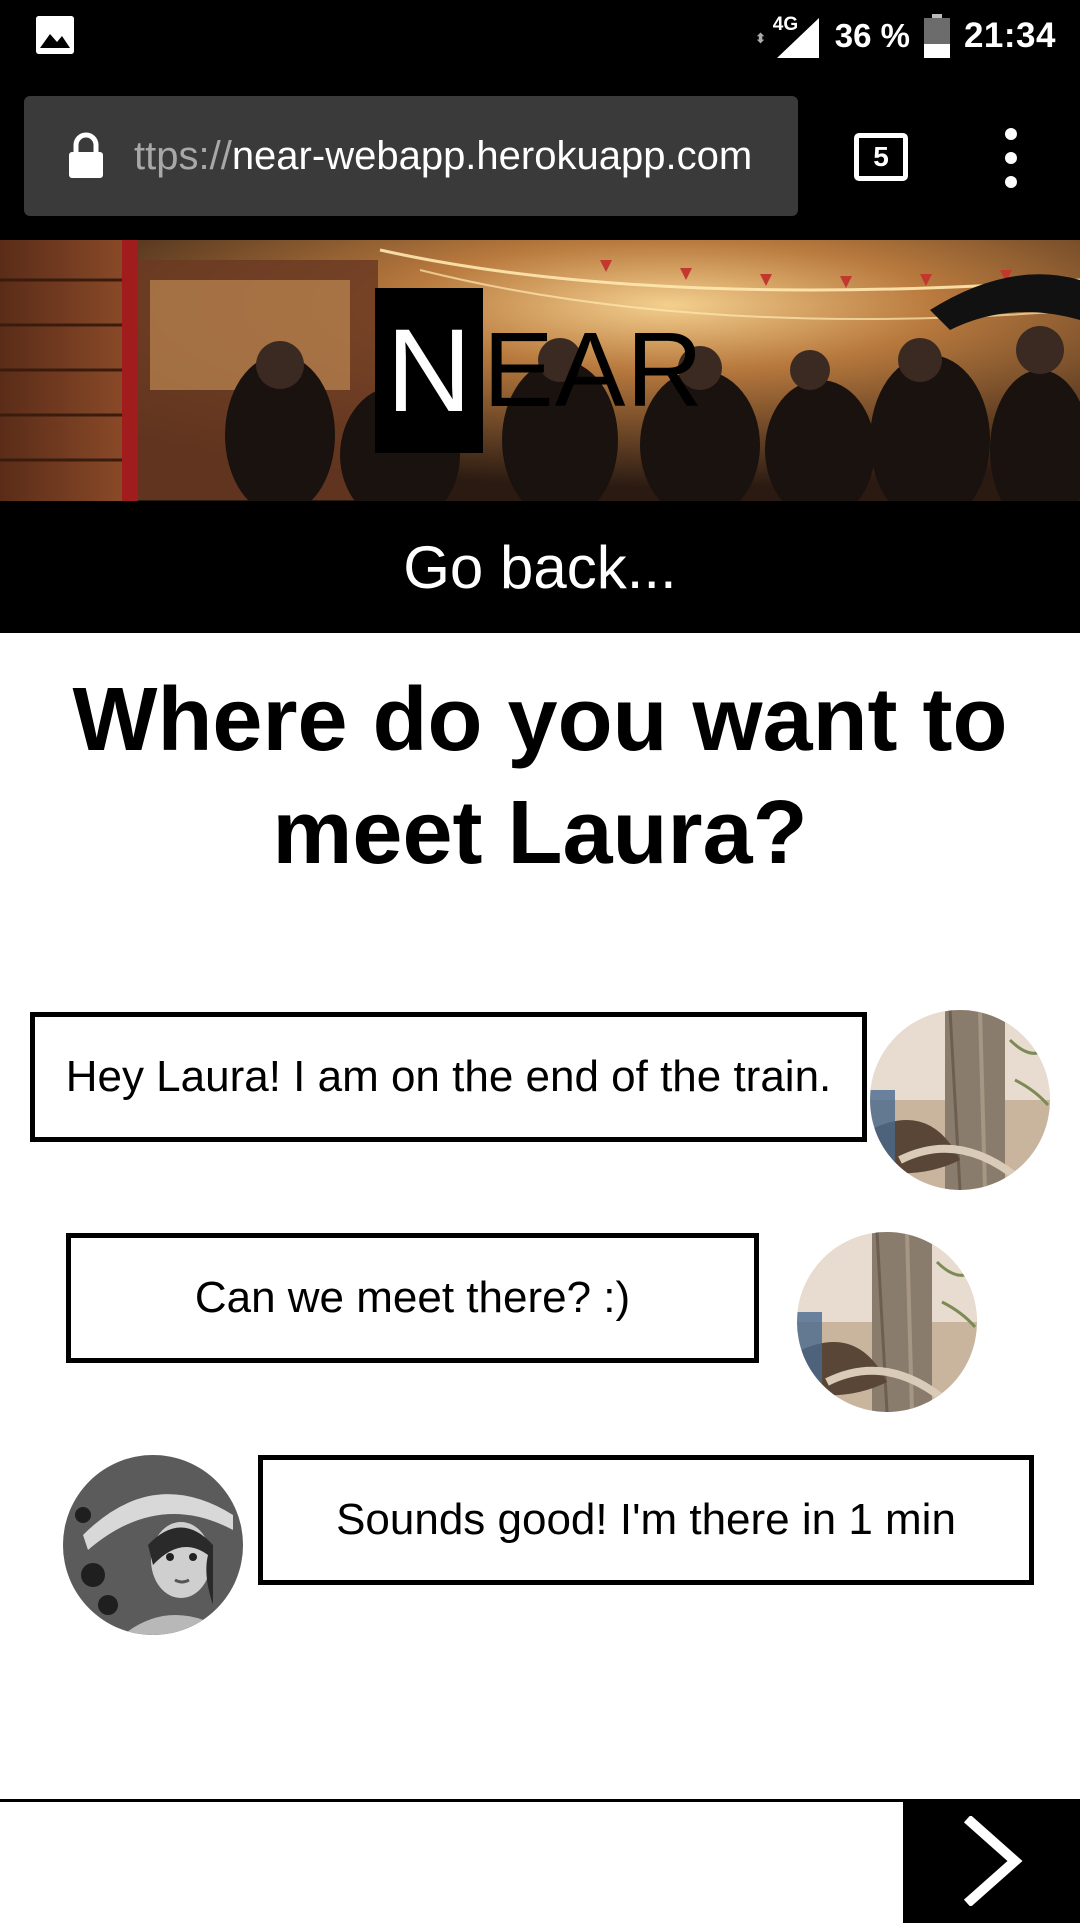 This screenshot has height=1923, width=1080. I want to click on message-bubble: Sounds good! I'm there in 1 min, so click(646, 1520).